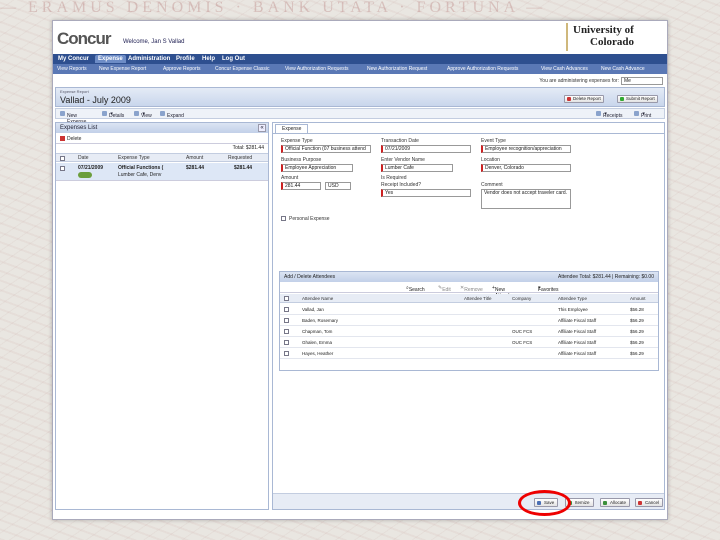  Describe the element at coordinates (579, 81) in the screenshot. I see `admin-label: You are administering expenses for:` at that location.